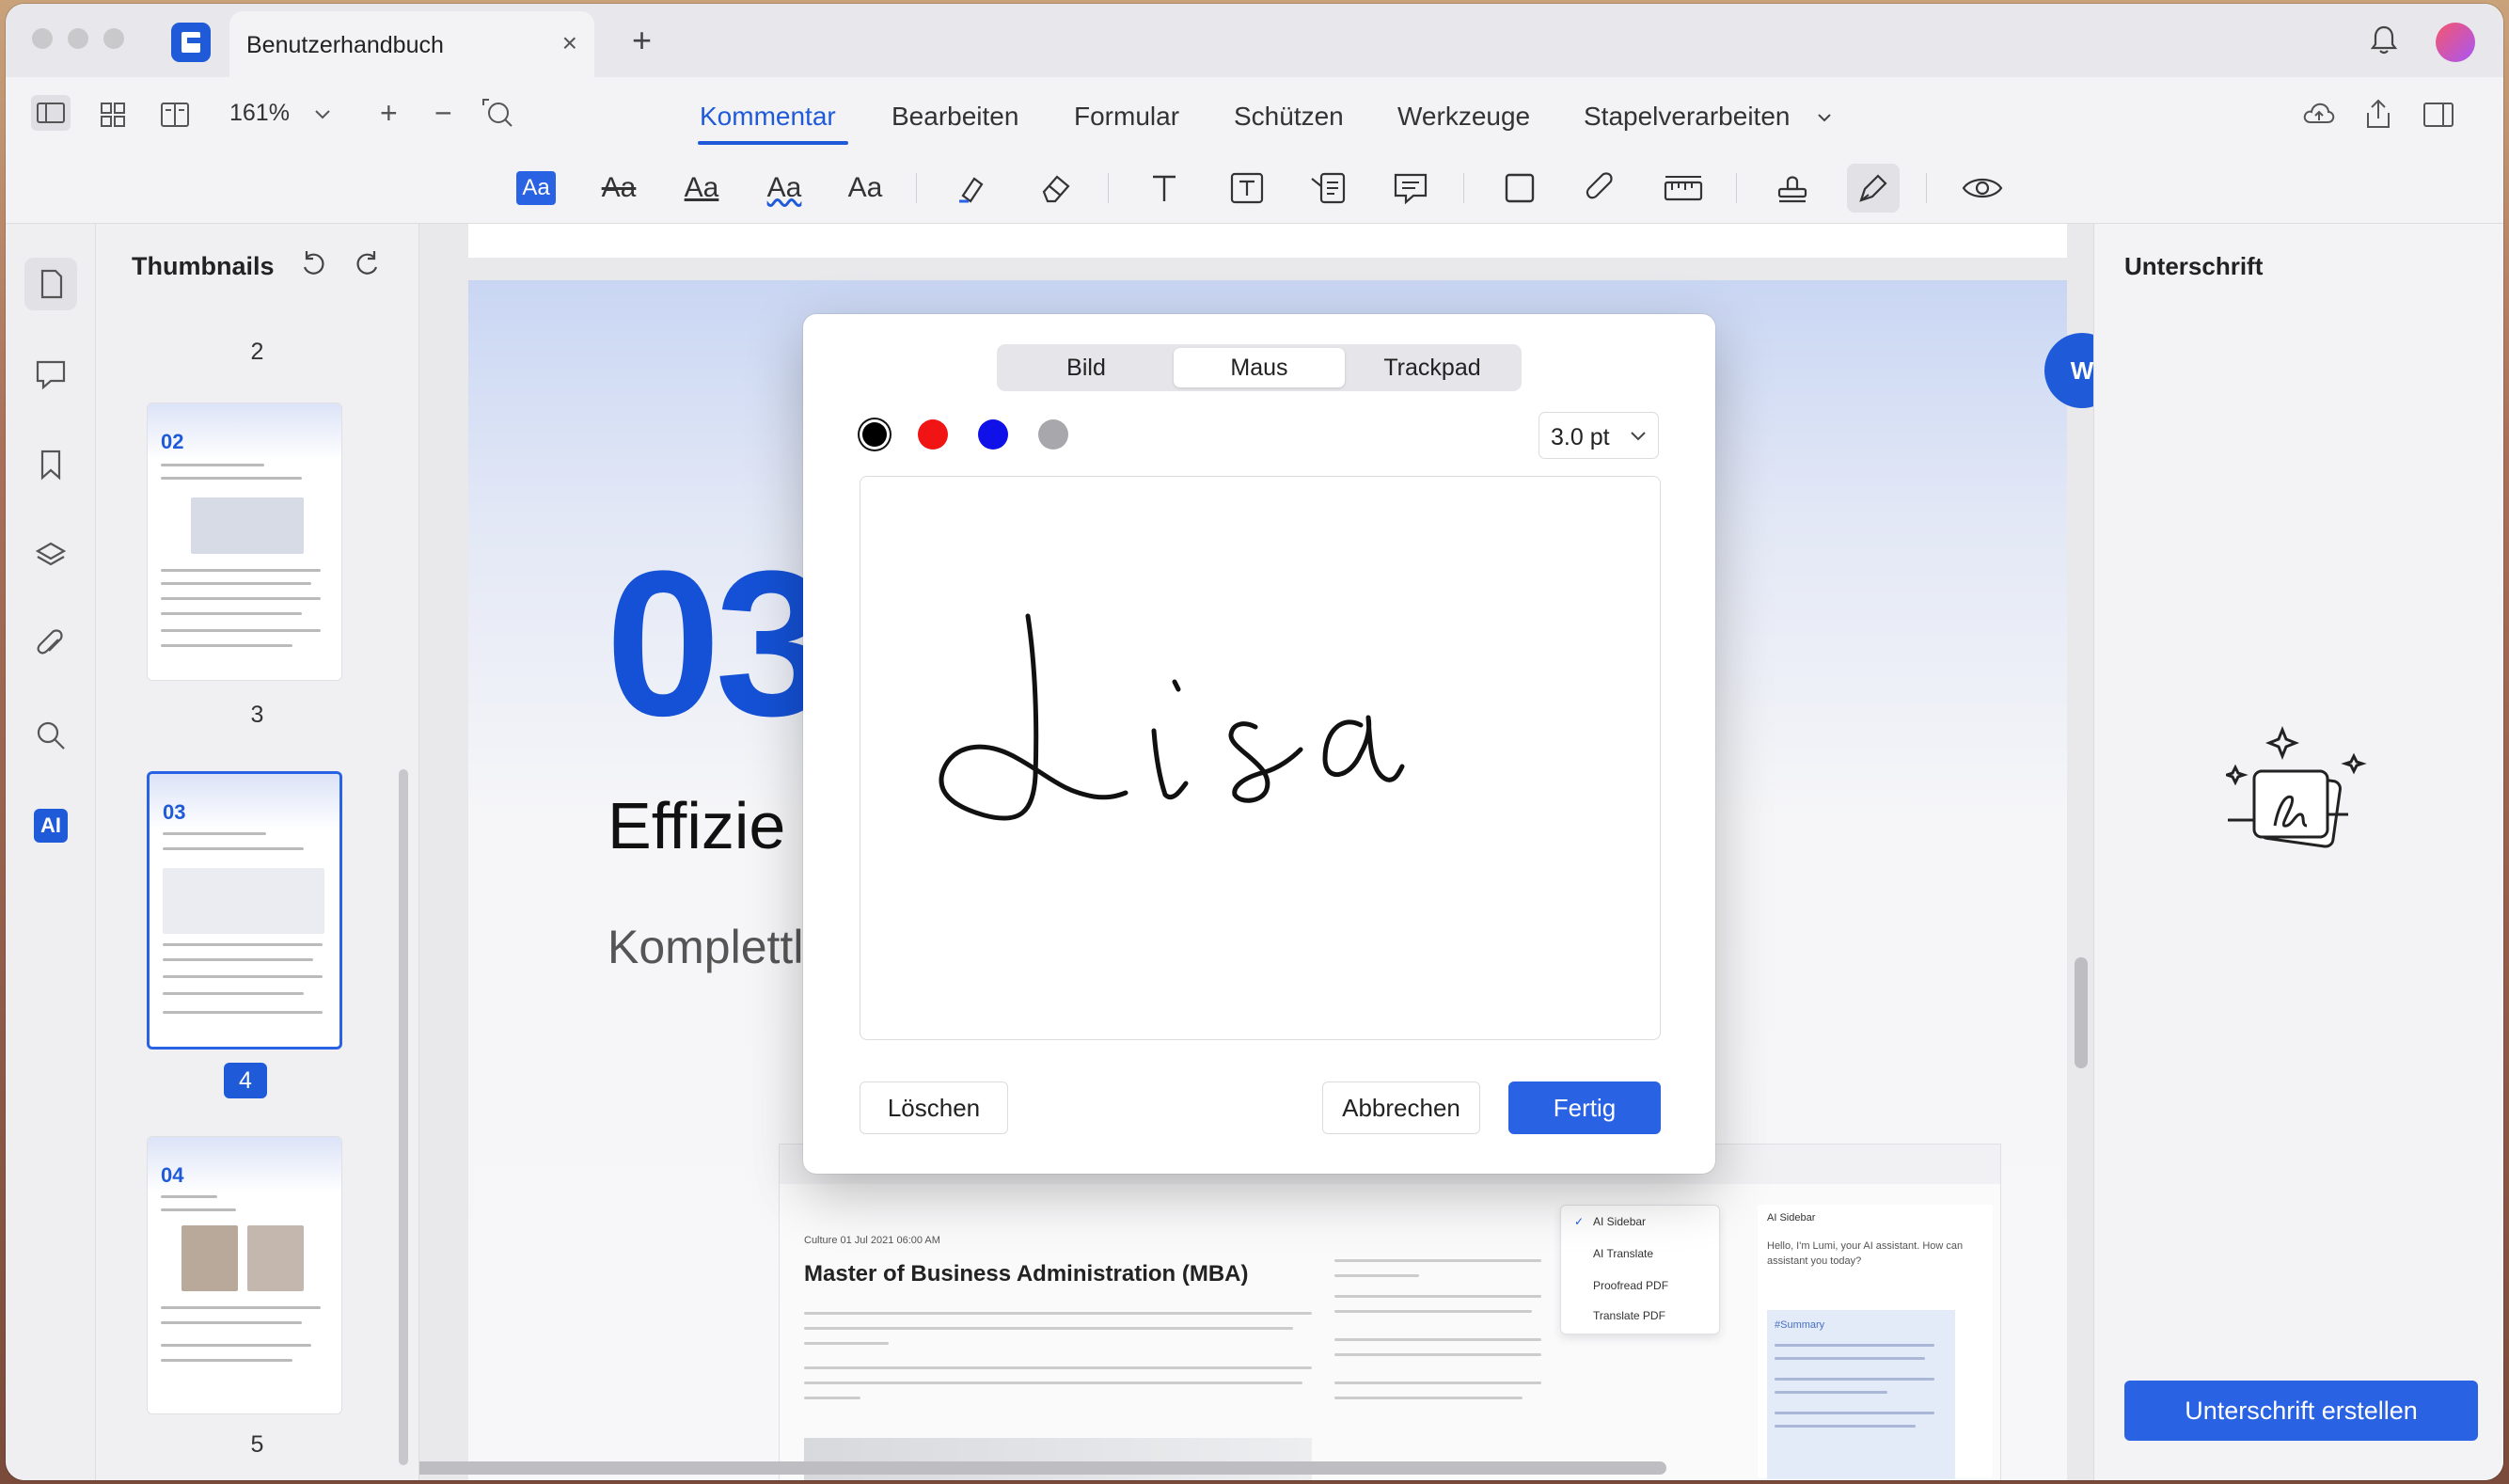 This screenshot has width=2509, height=1484. What do you see at coordinates (50, 284) in the screenshot?
I see `rail-thumbnails-button` at bounding box center [50, 284].